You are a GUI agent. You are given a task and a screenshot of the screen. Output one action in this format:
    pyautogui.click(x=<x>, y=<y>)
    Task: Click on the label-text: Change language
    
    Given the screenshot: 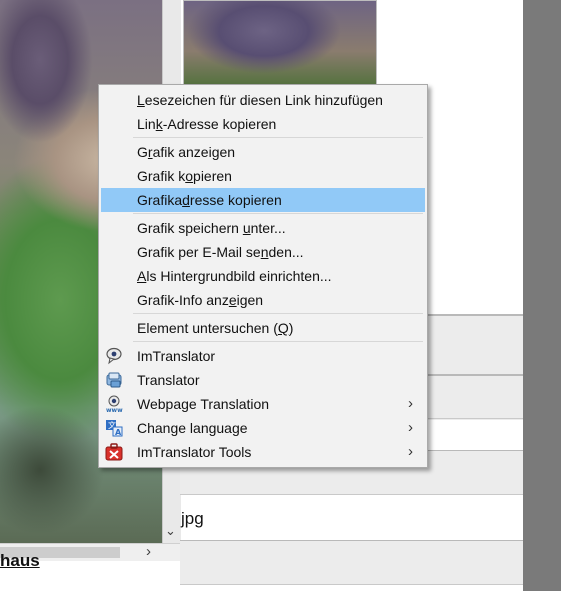 What is the action you would take?
    pyautogui.click(x=192, y=428)
    